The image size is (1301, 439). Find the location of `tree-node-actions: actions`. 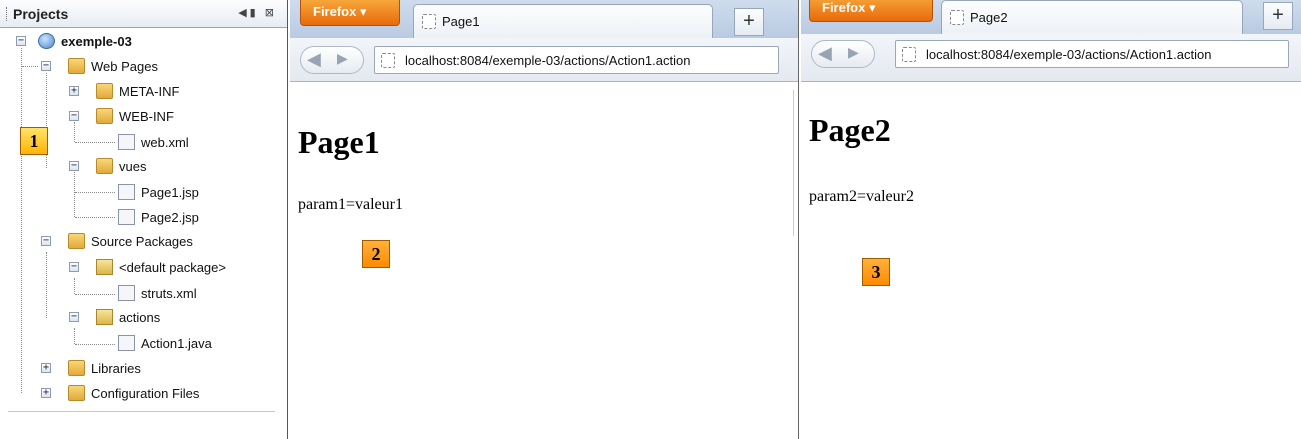

tree-node-actions: actions is located at coordinates (128, 317).